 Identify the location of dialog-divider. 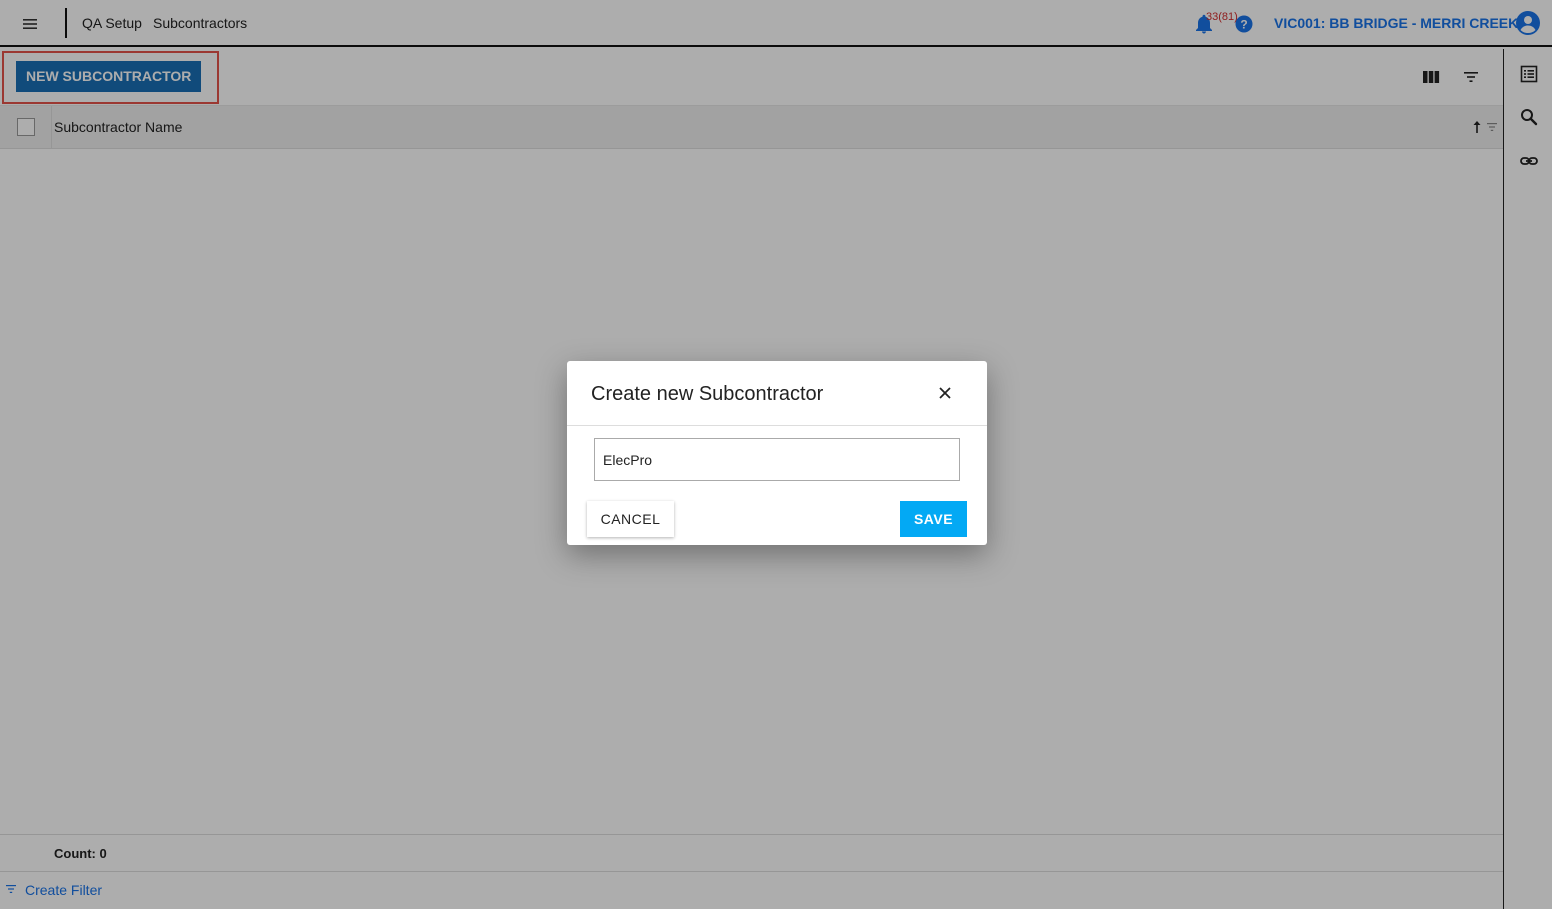
(777, 425).